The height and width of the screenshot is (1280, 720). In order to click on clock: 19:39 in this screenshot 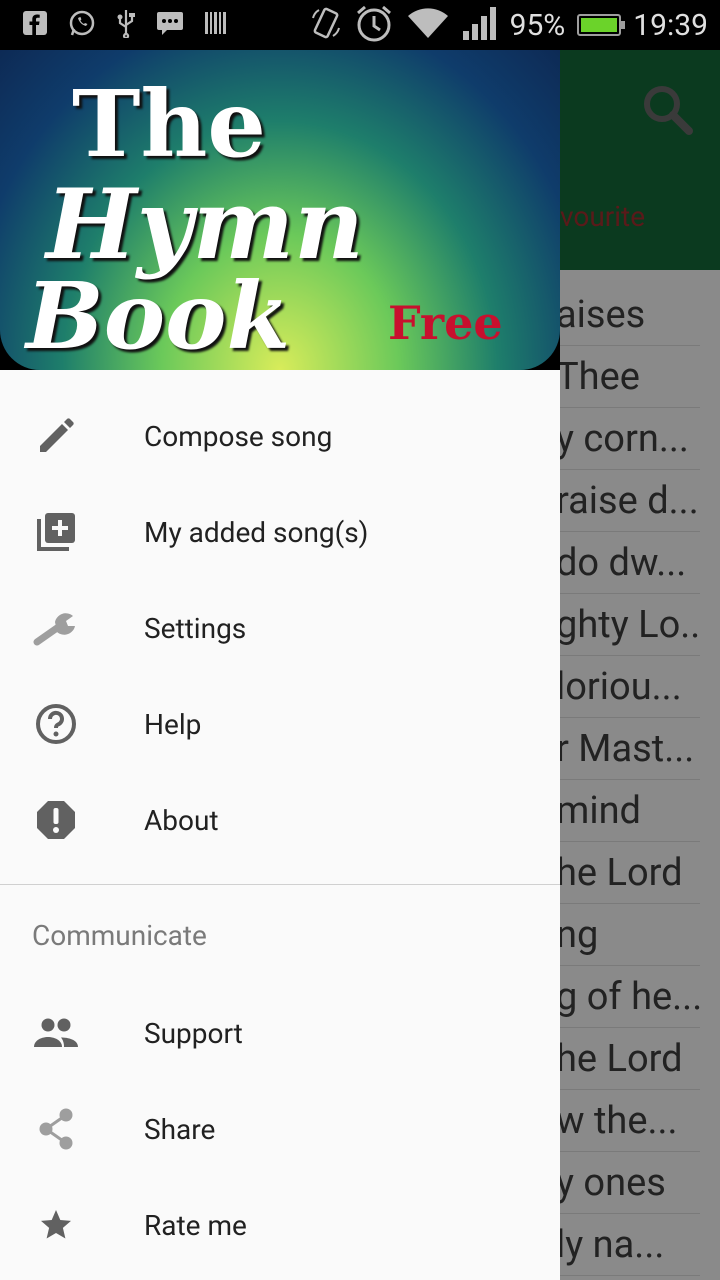, I will do `click(670, 25)`.